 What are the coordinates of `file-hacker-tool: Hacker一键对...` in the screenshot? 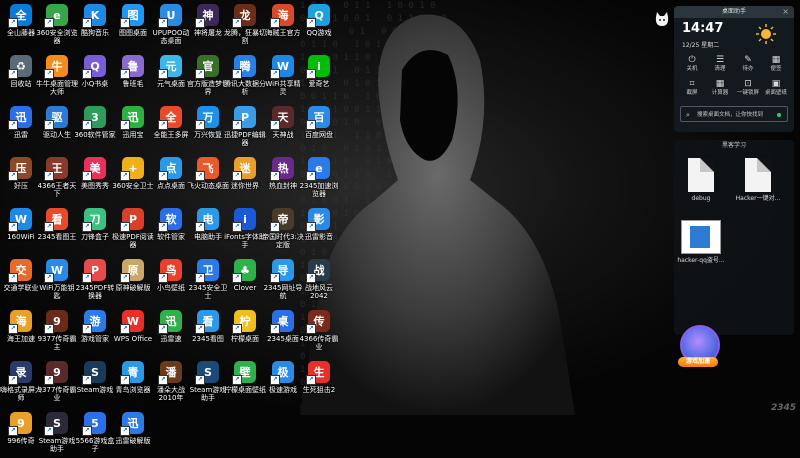 It's located at (758, 180).